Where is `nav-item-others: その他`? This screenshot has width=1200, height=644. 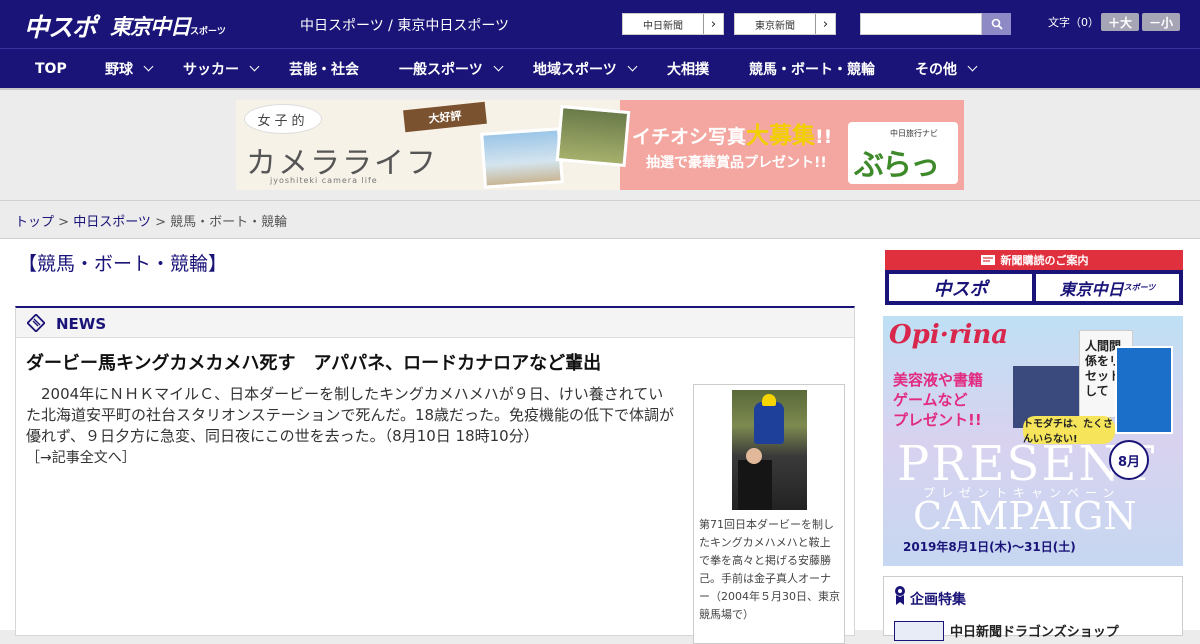
nav-item-others: その他 is located at coordinates (946, 69).